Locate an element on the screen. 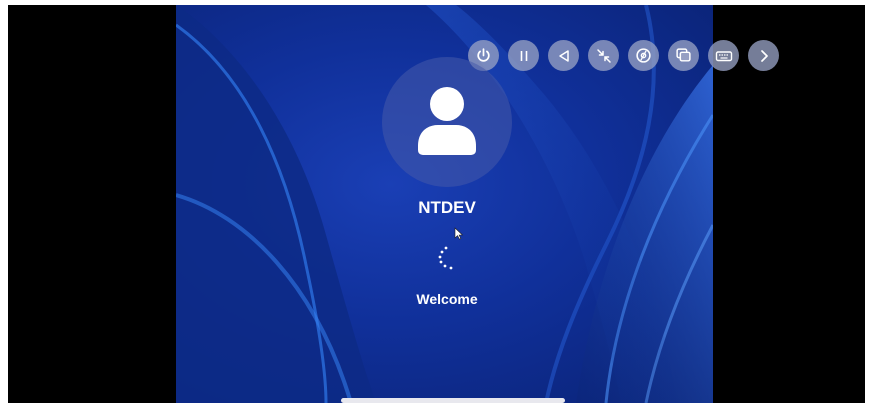 This screenshot has height=405, width=870. exit-fullscreen-button is located at coordinates (603, 55).